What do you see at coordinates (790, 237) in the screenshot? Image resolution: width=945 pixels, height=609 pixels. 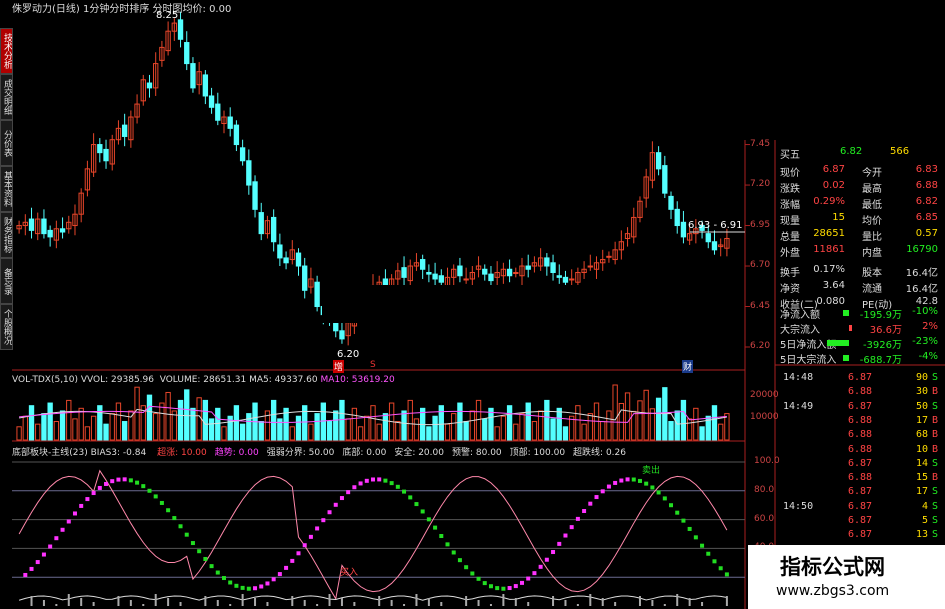 I see `quote-label: 总量` at bounding box center [790, 237].